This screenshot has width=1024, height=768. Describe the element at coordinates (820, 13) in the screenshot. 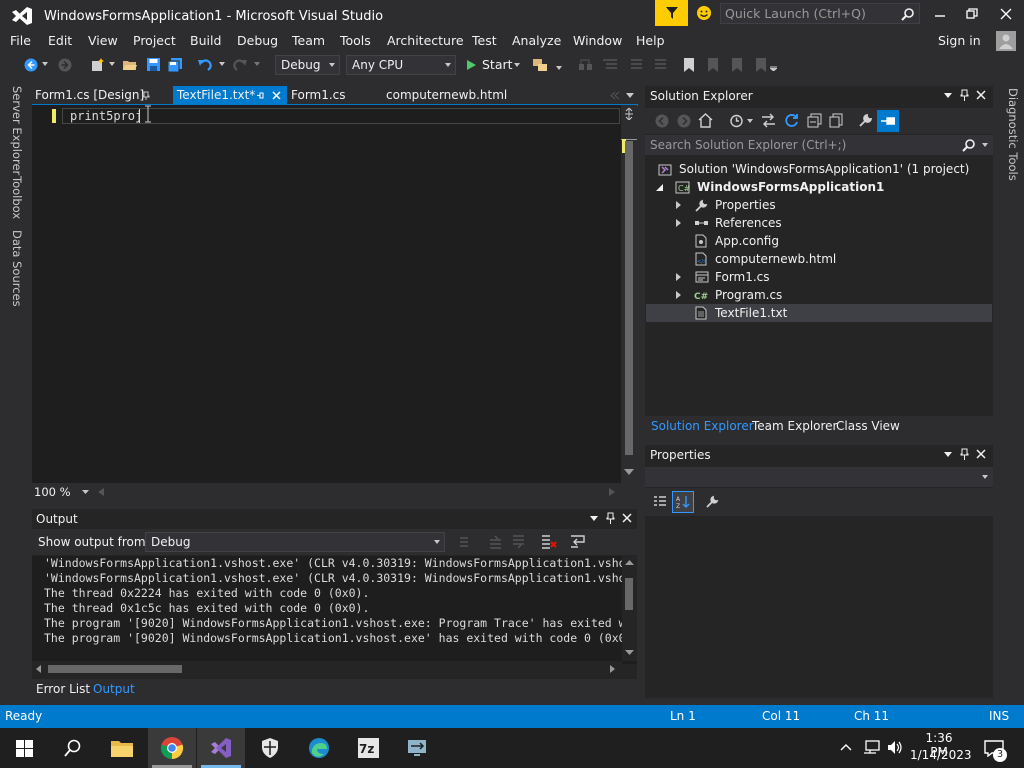

I see `quick-launch-input: Quick Launch (Ctrl+Q)` at that location.